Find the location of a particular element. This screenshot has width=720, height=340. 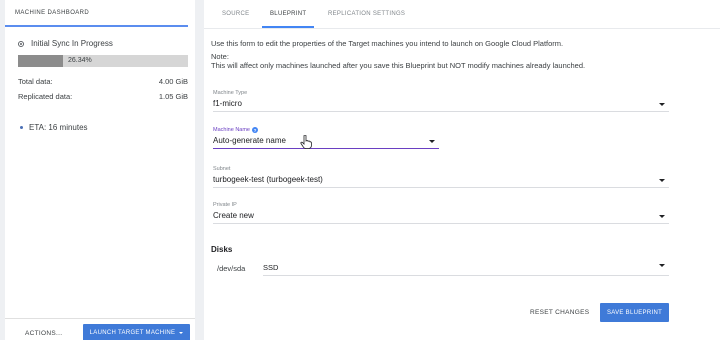

machine-type-select: f1-micro is located at coordinates (441, 105).